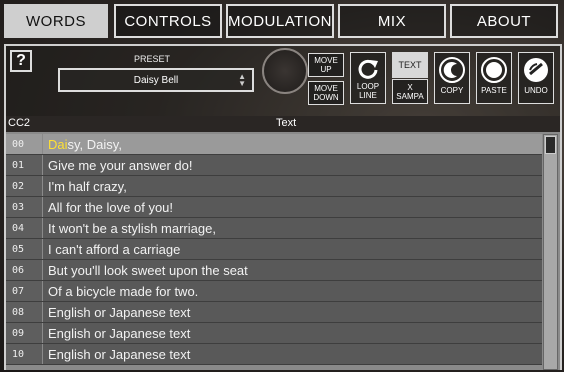 This screenshot has width=564, height=372. Describe the element at coordinates (19, 123) in the screenshot. I see `column-header-cc: CC2` at that location.